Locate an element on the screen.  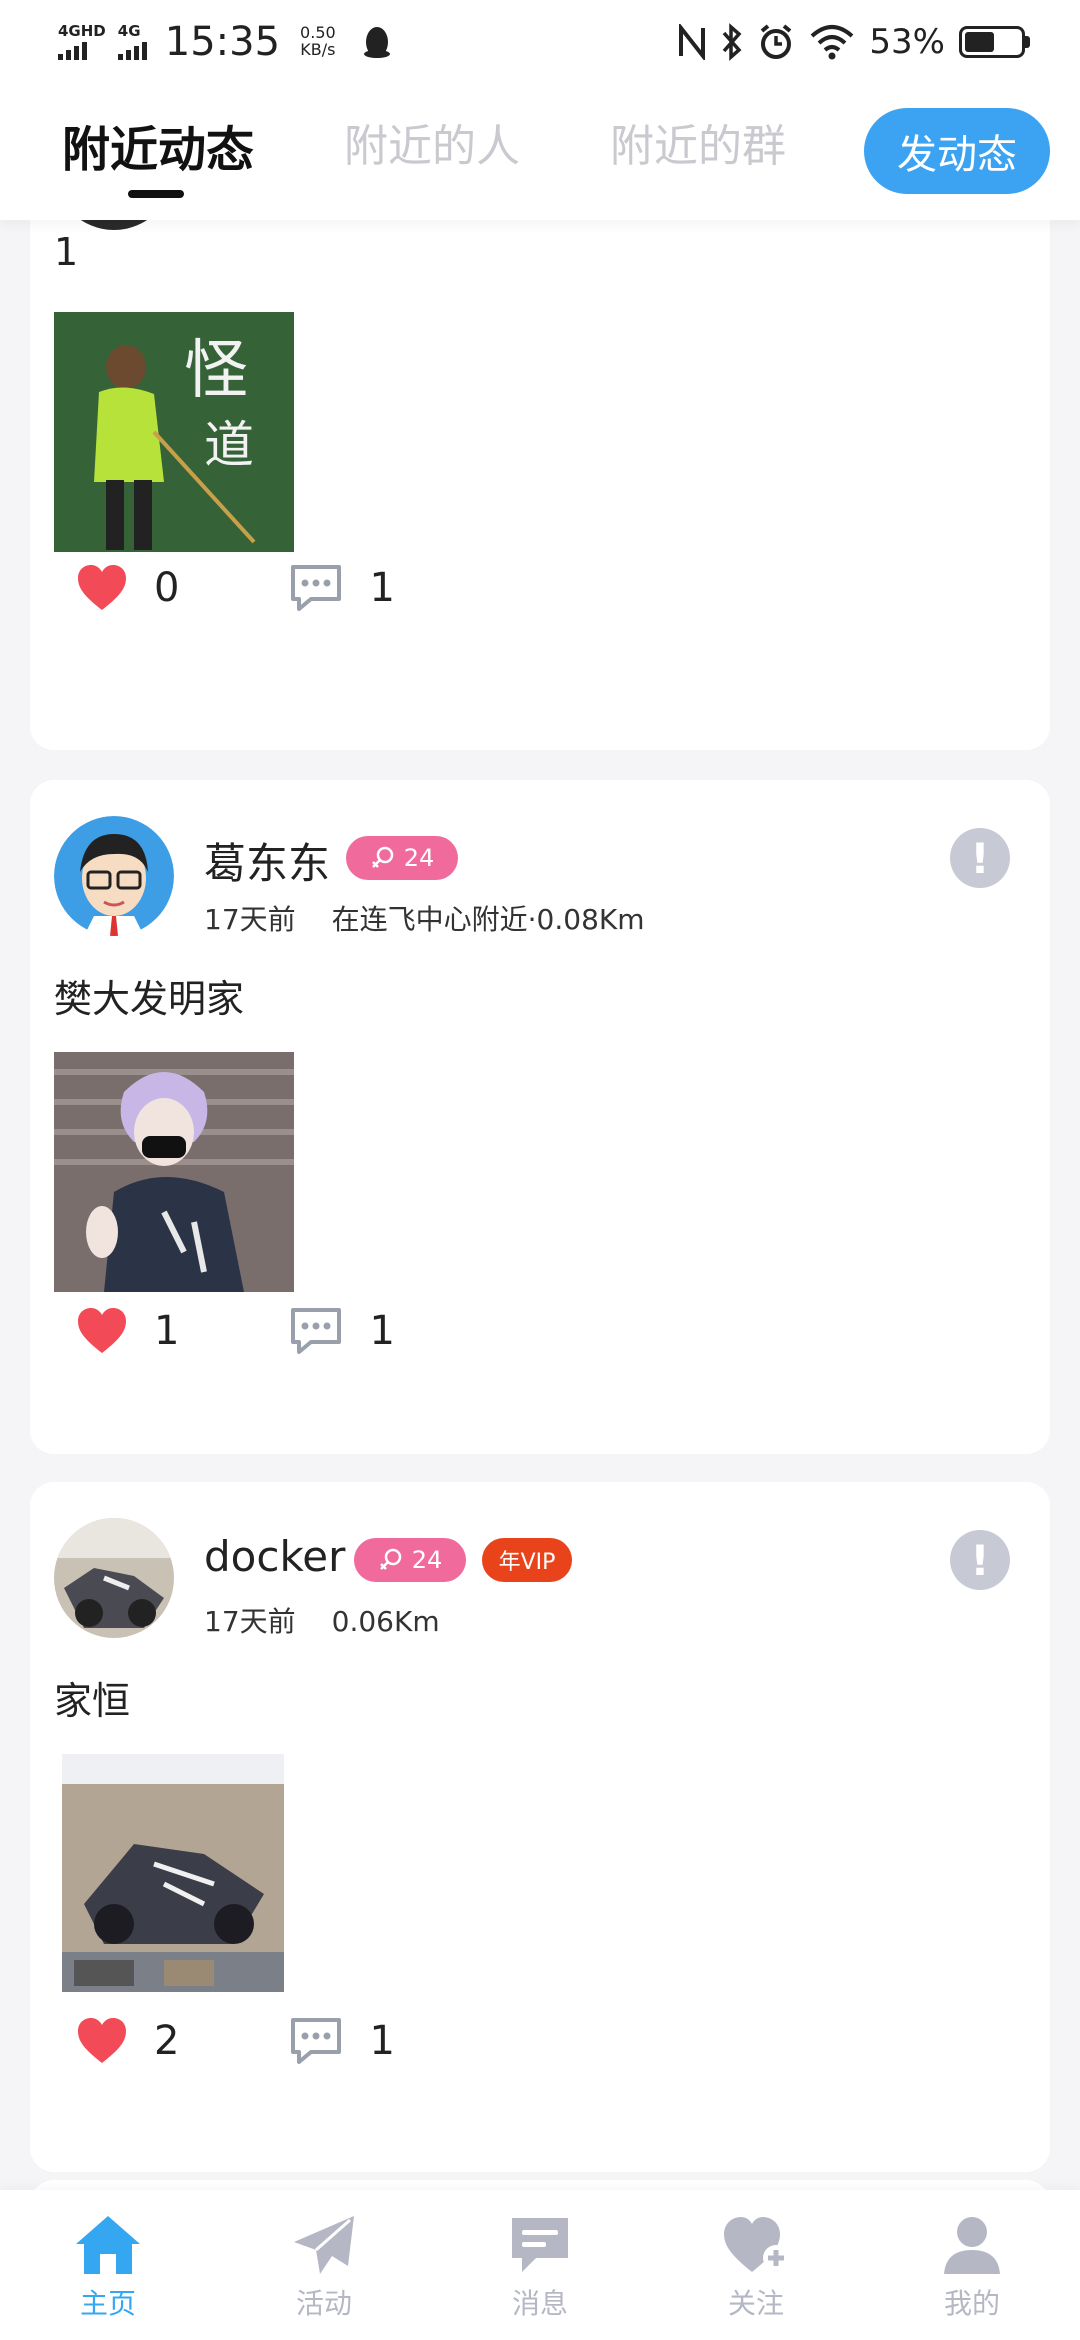
signal-1: 4GHD is located at coordinates (82, 42).